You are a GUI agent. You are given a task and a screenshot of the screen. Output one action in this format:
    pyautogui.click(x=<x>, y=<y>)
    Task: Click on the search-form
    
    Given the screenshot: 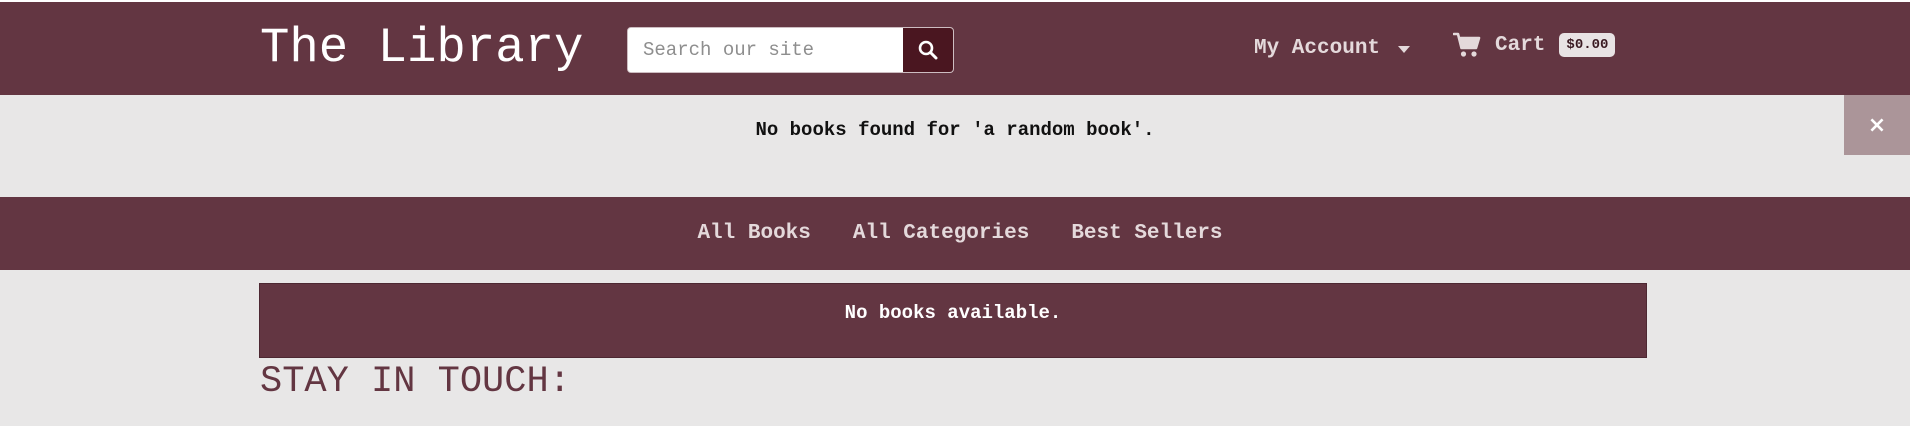 What is the action you would take?
    pyautogui.click(x=790, y=50)
    